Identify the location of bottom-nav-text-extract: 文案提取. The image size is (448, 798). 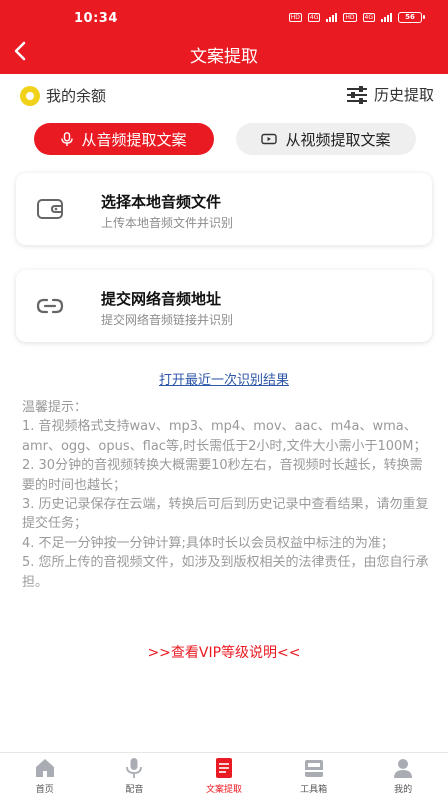
(224, 775).